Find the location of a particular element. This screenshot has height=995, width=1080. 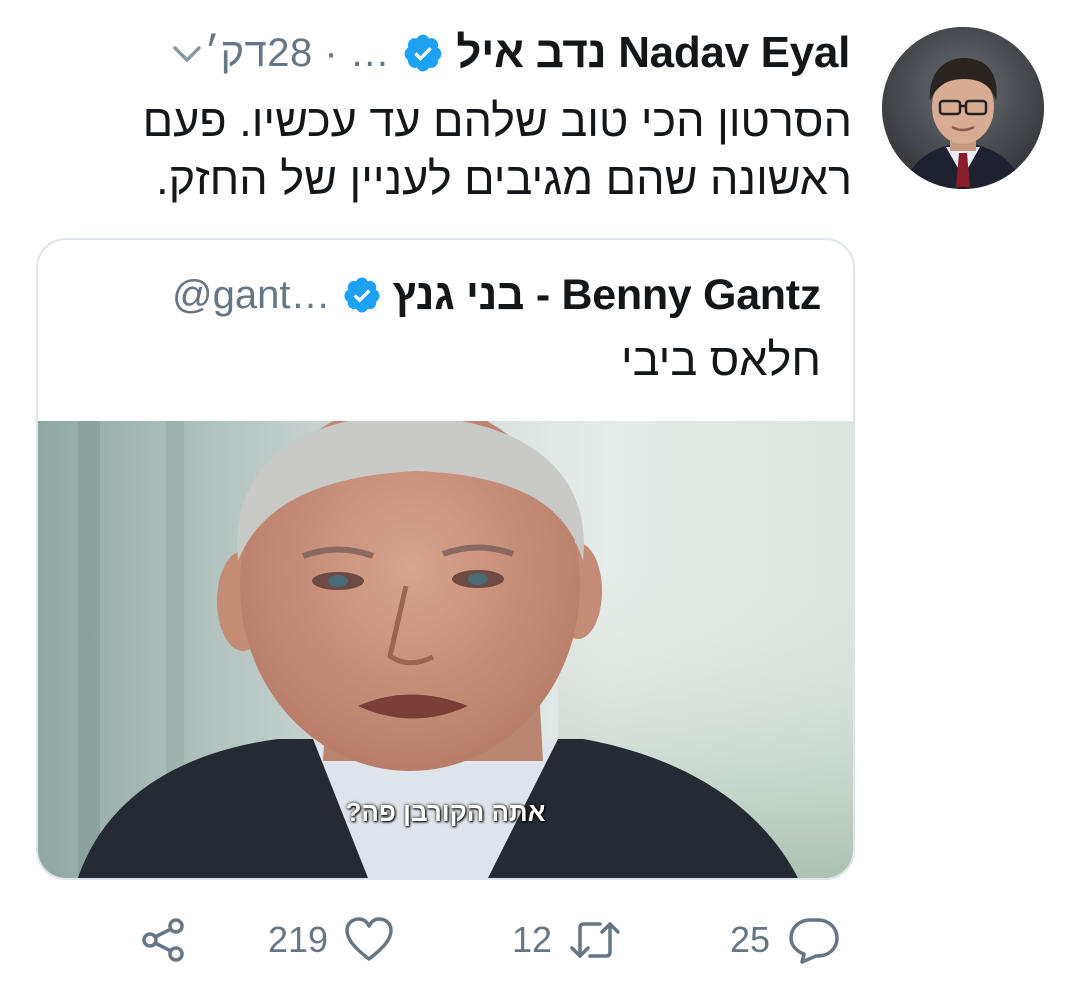

like-count: 219 is located at coordinates (298, 939).